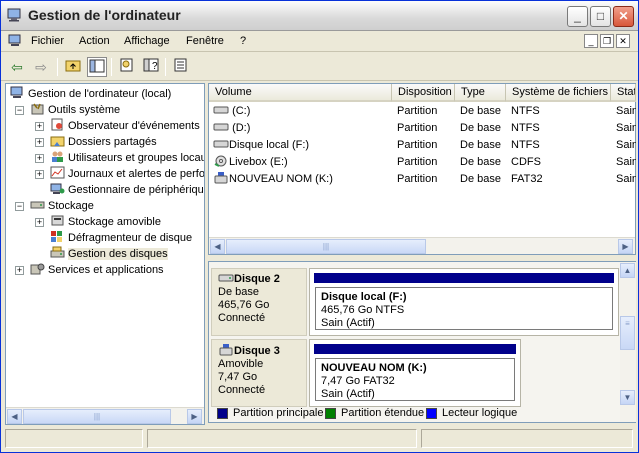  What do you see at coordinates (607, 41) in the screenshot?
I see `mdi-restore-button: ❐` at bounding box center [607, 41].